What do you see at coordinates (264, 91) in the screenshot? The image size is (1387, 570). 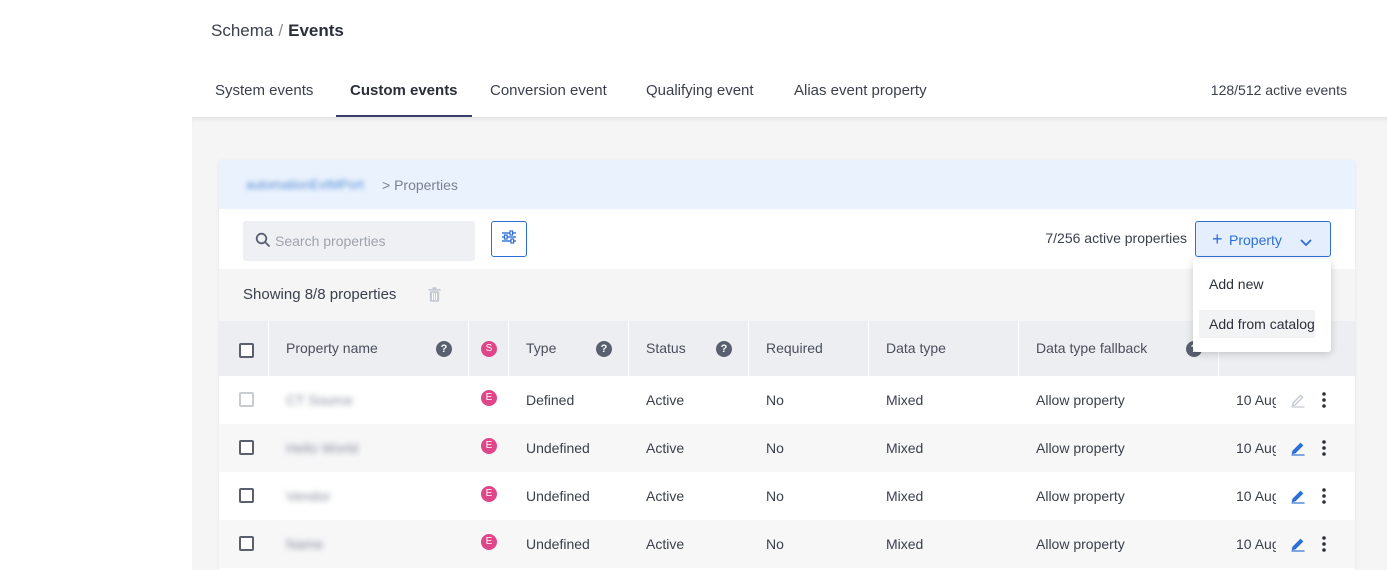 I see `tab-system-events: System events` at bounding box center [264, 91].